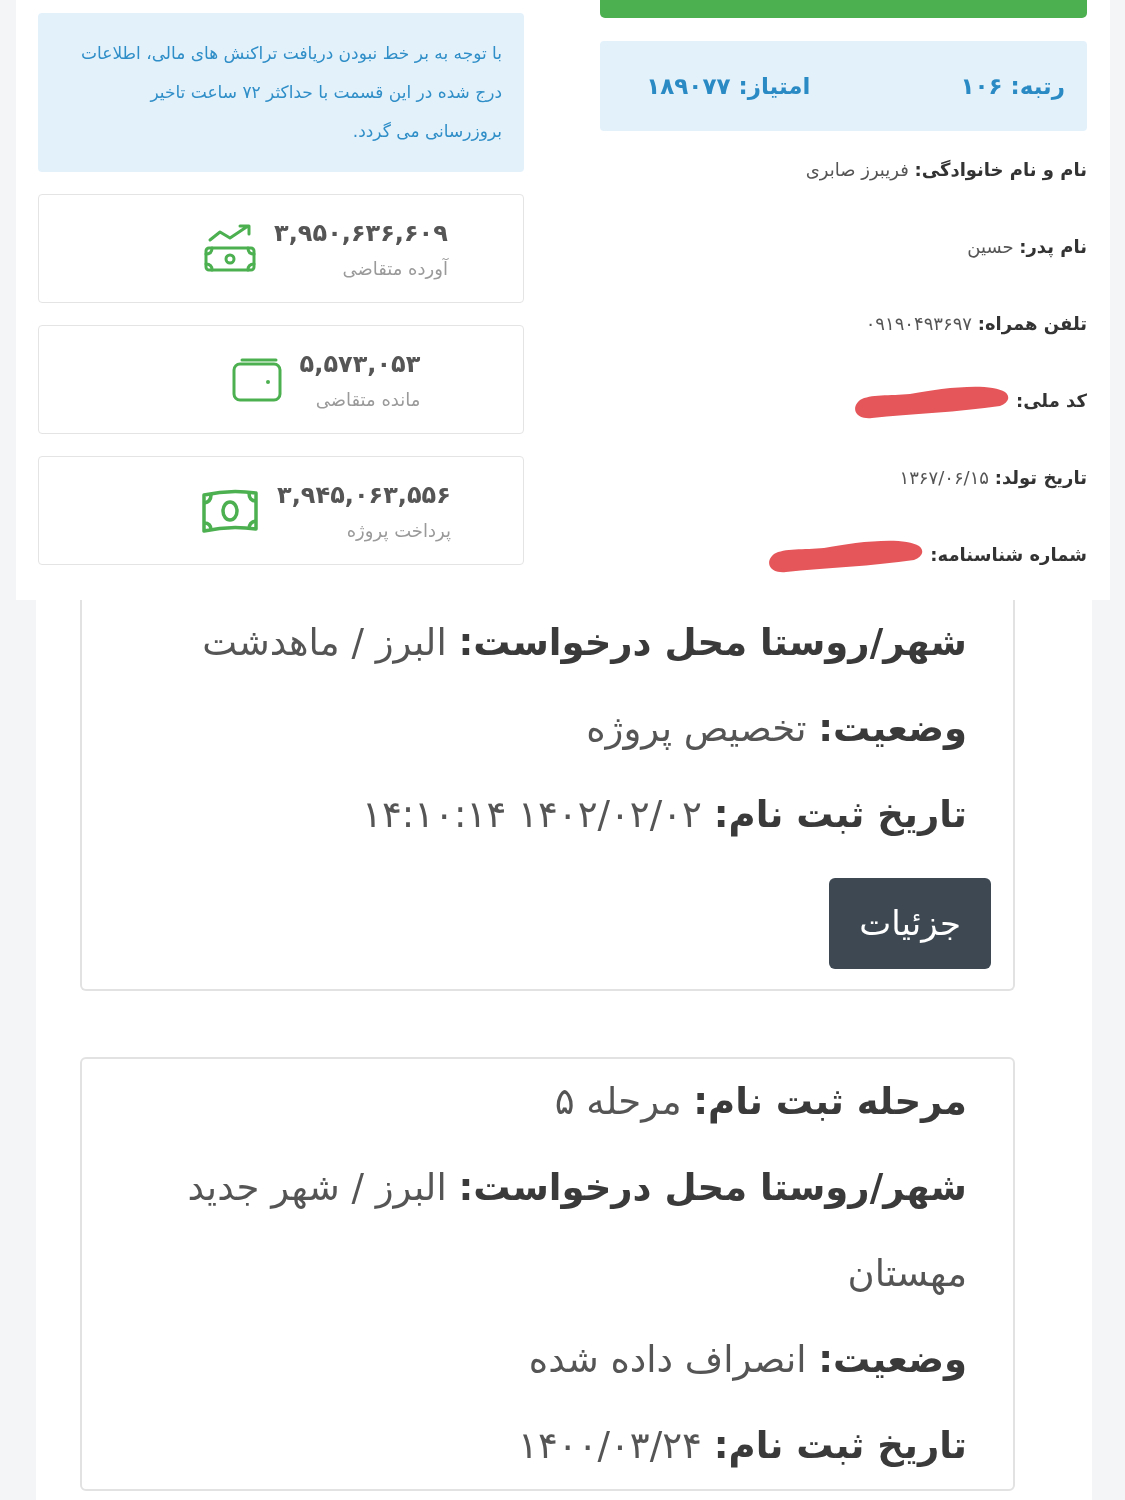 This screenshot has height=1500, width=1125. Describe the element at coordinates (1012, 86) in the screenshot. I see `rank-text: رتبه: ۱۰۶` at that location.